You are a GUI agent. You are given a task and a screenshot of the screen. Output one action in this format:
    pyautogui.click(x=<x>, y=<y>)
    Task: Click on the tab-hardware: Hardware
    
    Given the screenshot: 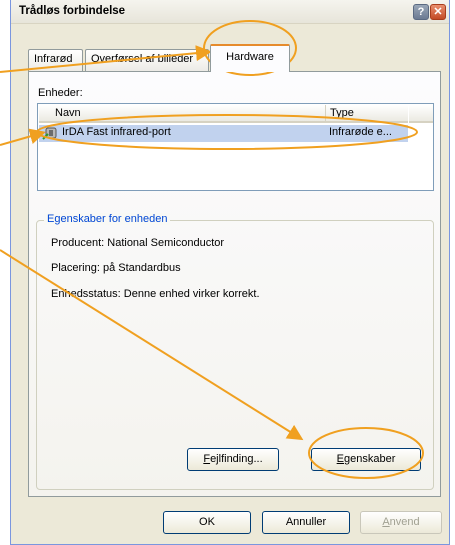 What is the action you would take?
    pyautogui.click(x=250, y=58)
    